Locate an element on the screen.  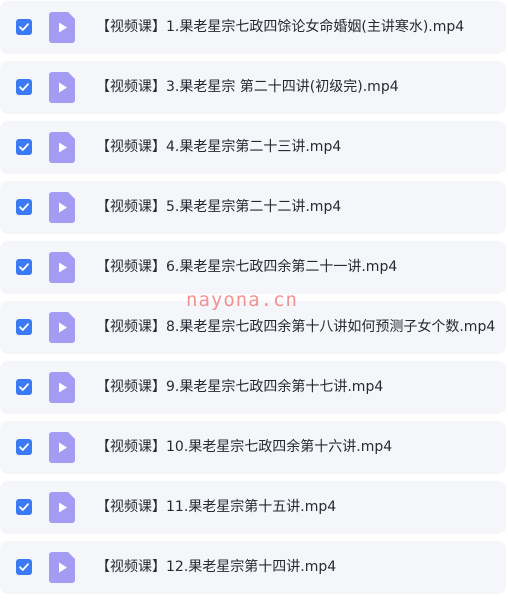
file-row: 【视频课】11.果老星宗第十五讲.mp4 is located at coordinates (253, 507).